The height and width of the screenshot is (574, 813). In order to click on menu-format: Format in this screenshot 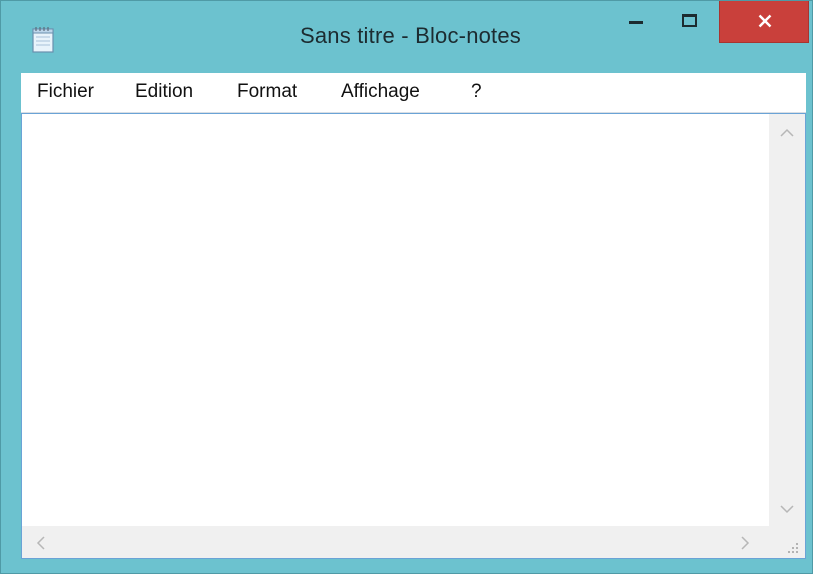, I will do `click(267, 92)`.